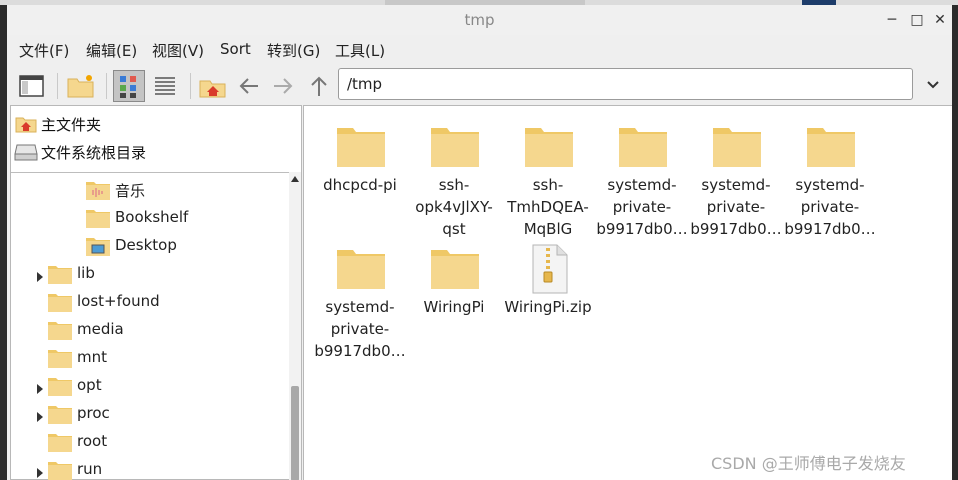 The image size is (958, 480). What do you see at coordinates (111, 50) in the screenshot?
I see `menu-edit: 编辑(E)` at bounding box center [111, 50].